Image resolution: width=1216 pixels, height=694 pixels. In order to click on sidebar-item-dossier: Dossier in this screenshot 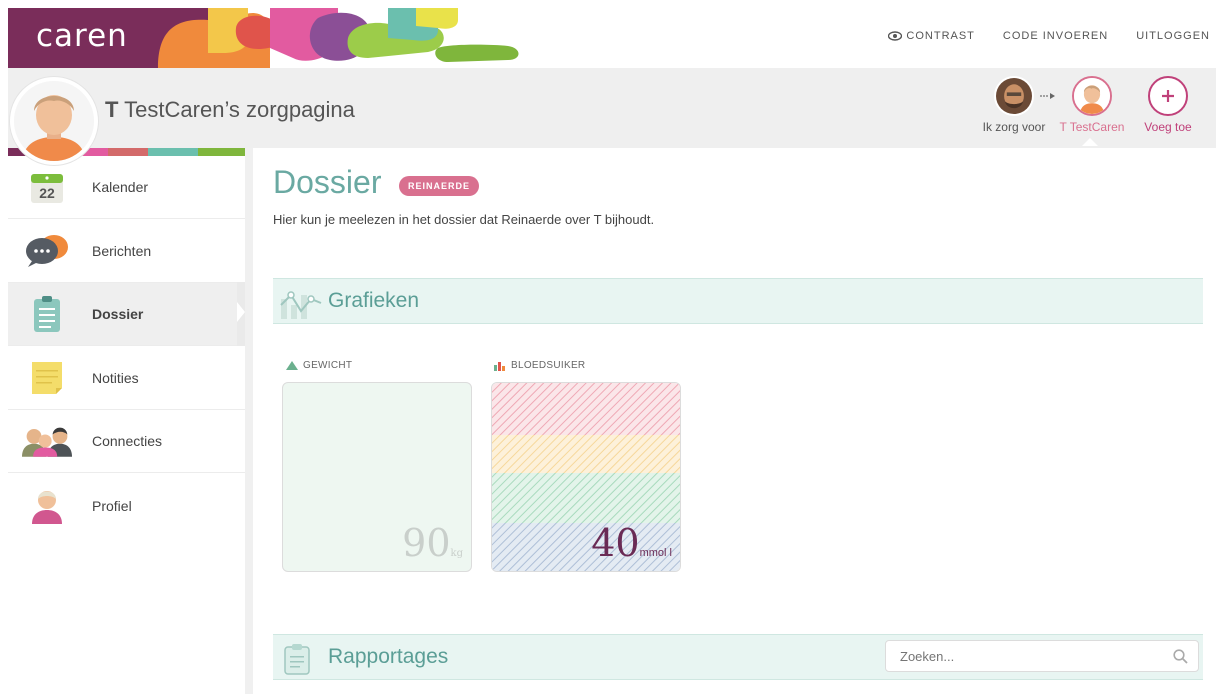, I will do `click(126, 314)`.